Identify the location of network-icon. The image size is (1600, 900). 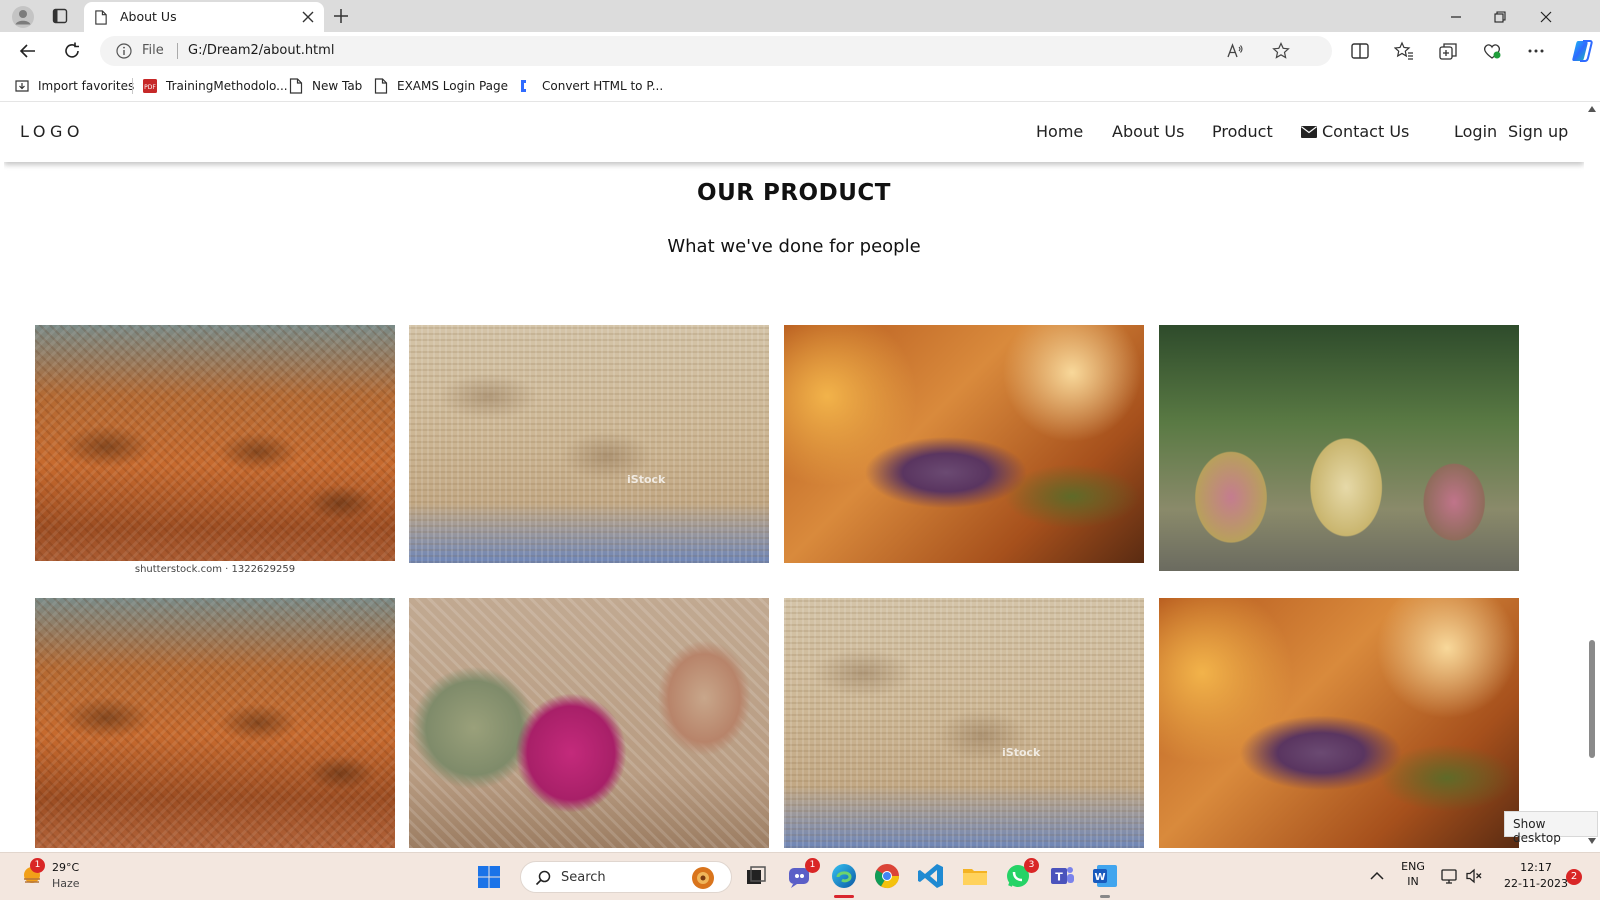
(1450, 876).